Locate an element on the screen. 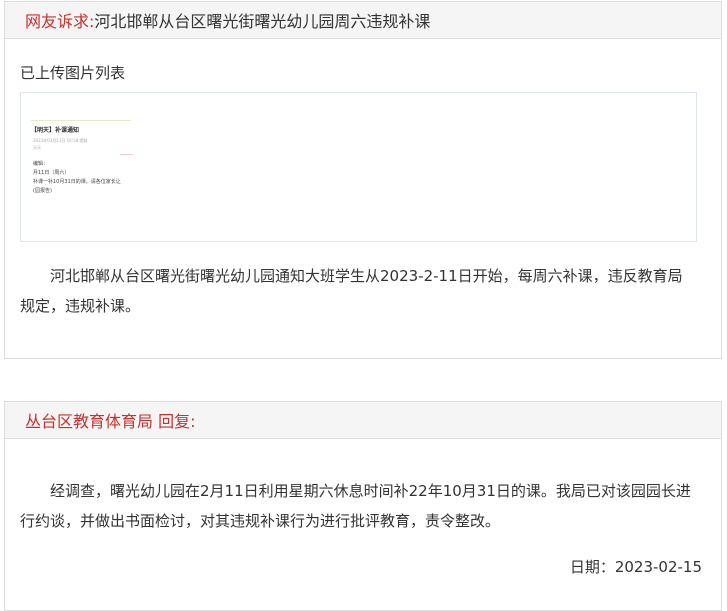  complaint-header: 网友诉求: 河北邯郸从台区曙光街曙光幼儿园周六违规补课 is located at coordinates (363, 20).